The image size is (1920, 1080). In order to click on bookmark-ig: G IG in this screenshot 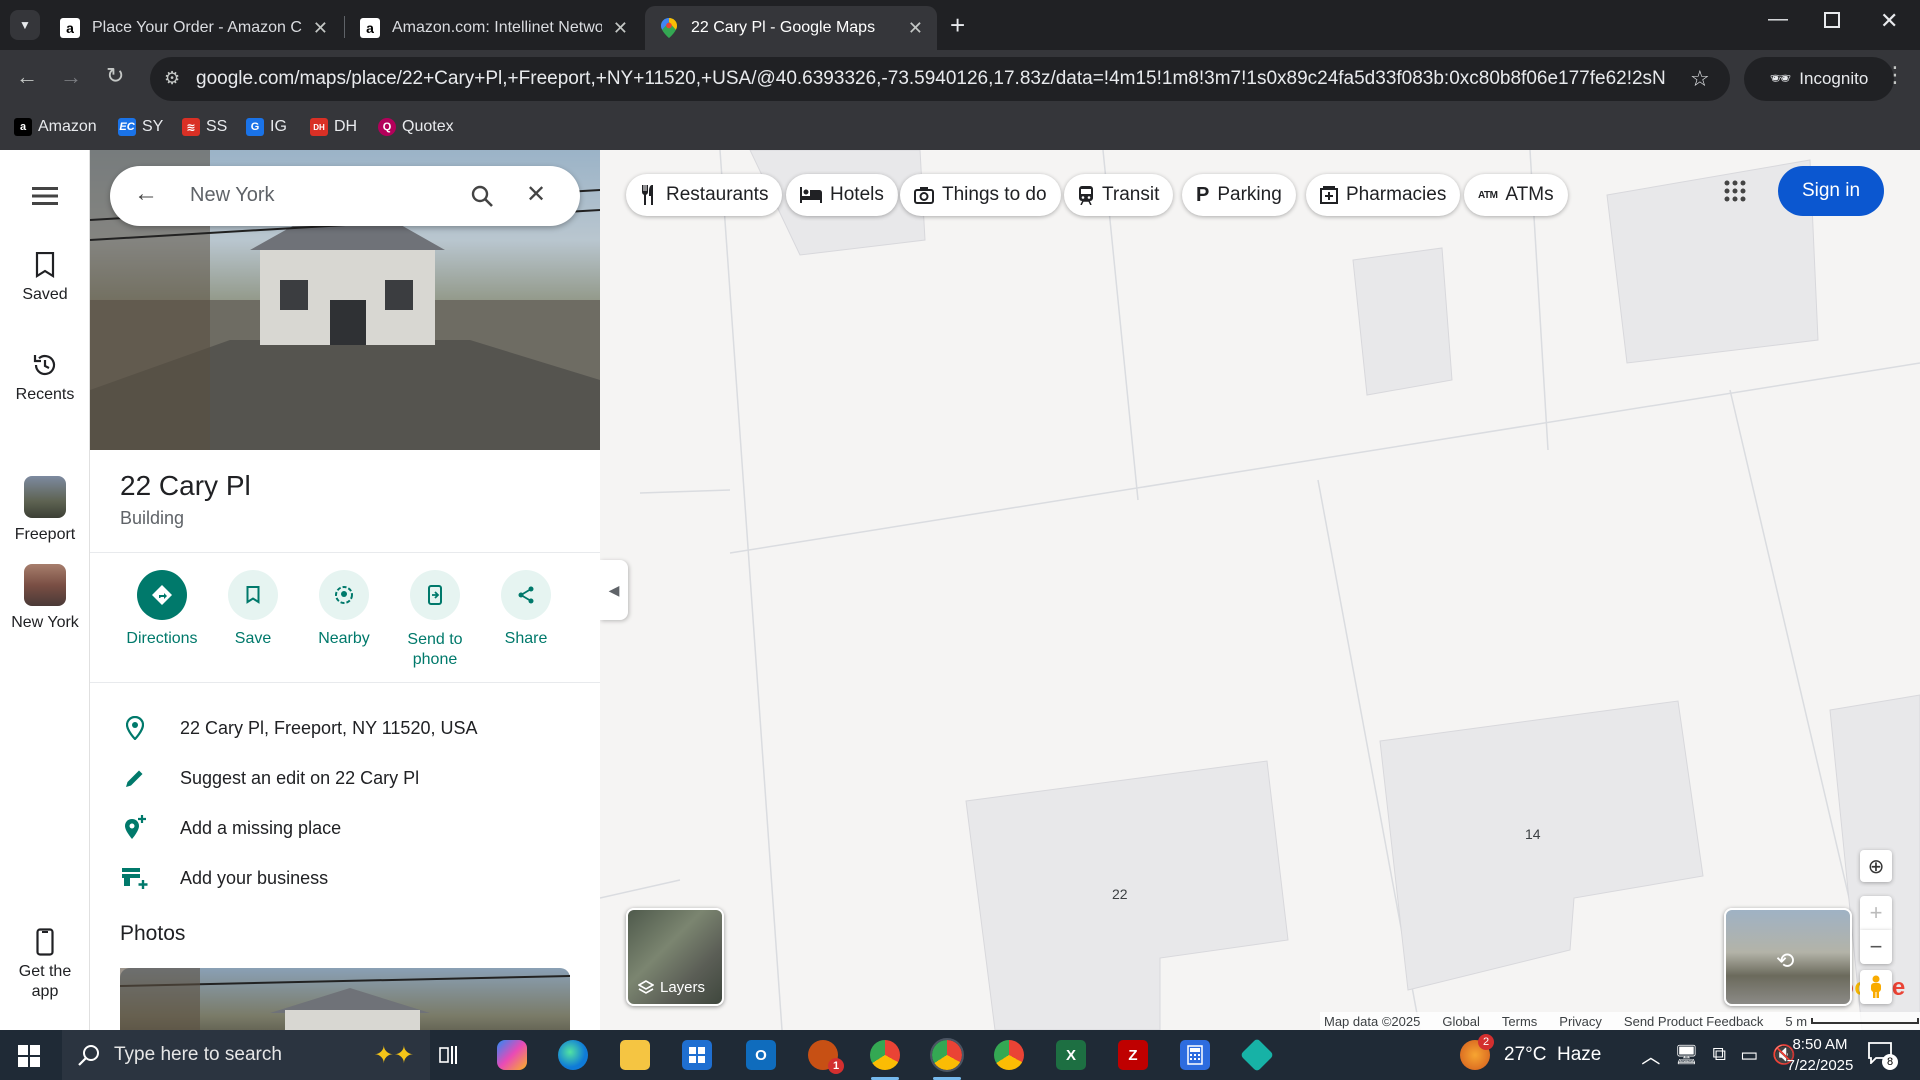, I will do `click(266, 127)`.